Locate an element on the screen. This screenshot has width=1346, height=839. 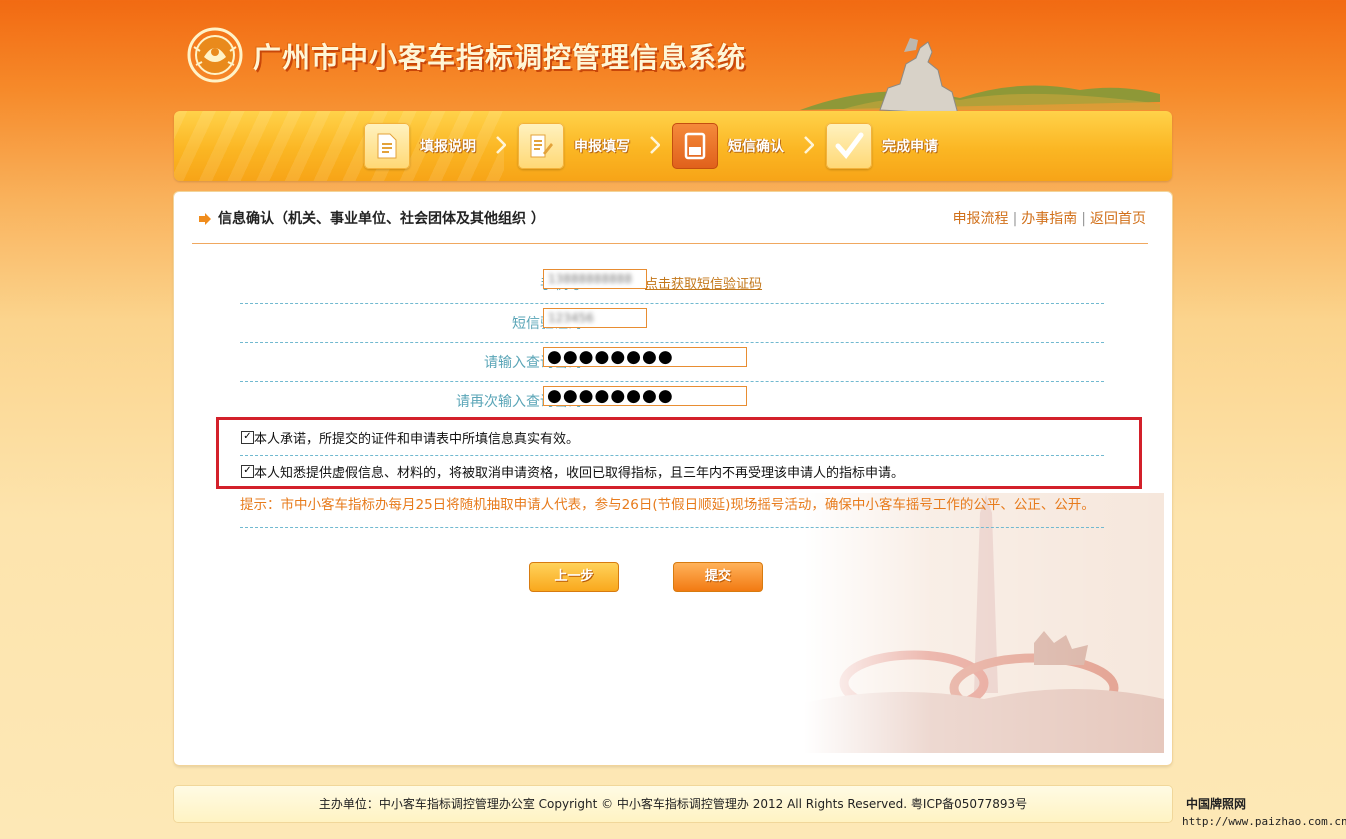
password-confirm-row: 请再次输入查询密码： ●●●●●●●● is located at coordinates (672, 401).